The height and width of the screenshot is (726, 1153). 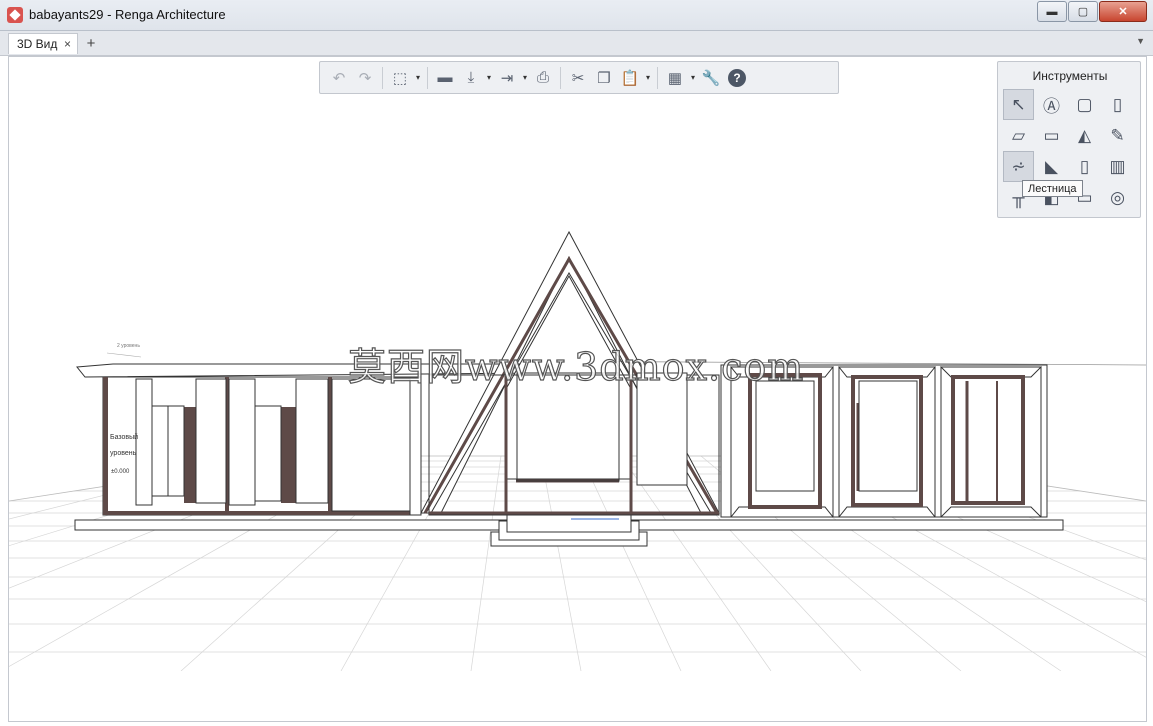 What do you see at coordinates (67, 44) in the screenshot?
I see `tab-close-icon: ×` at bounding box center [67, 44].